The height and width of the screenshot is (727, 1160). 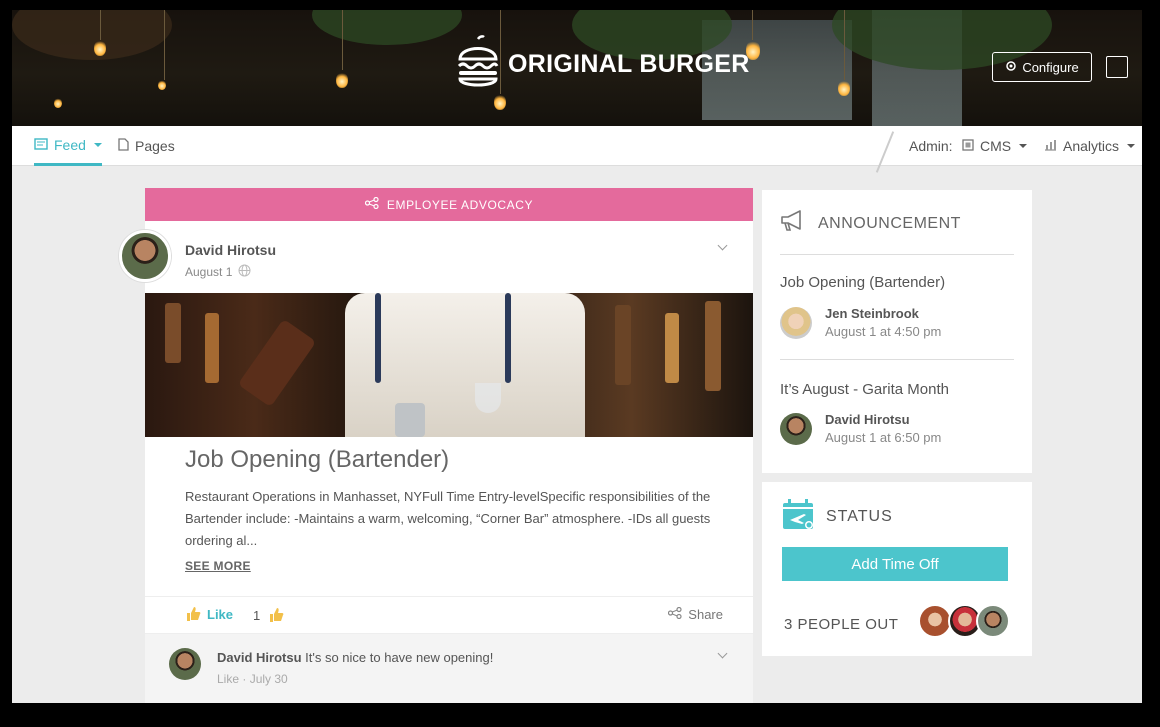 I want to click on people-out-avatars, so click(x=968, y=622).